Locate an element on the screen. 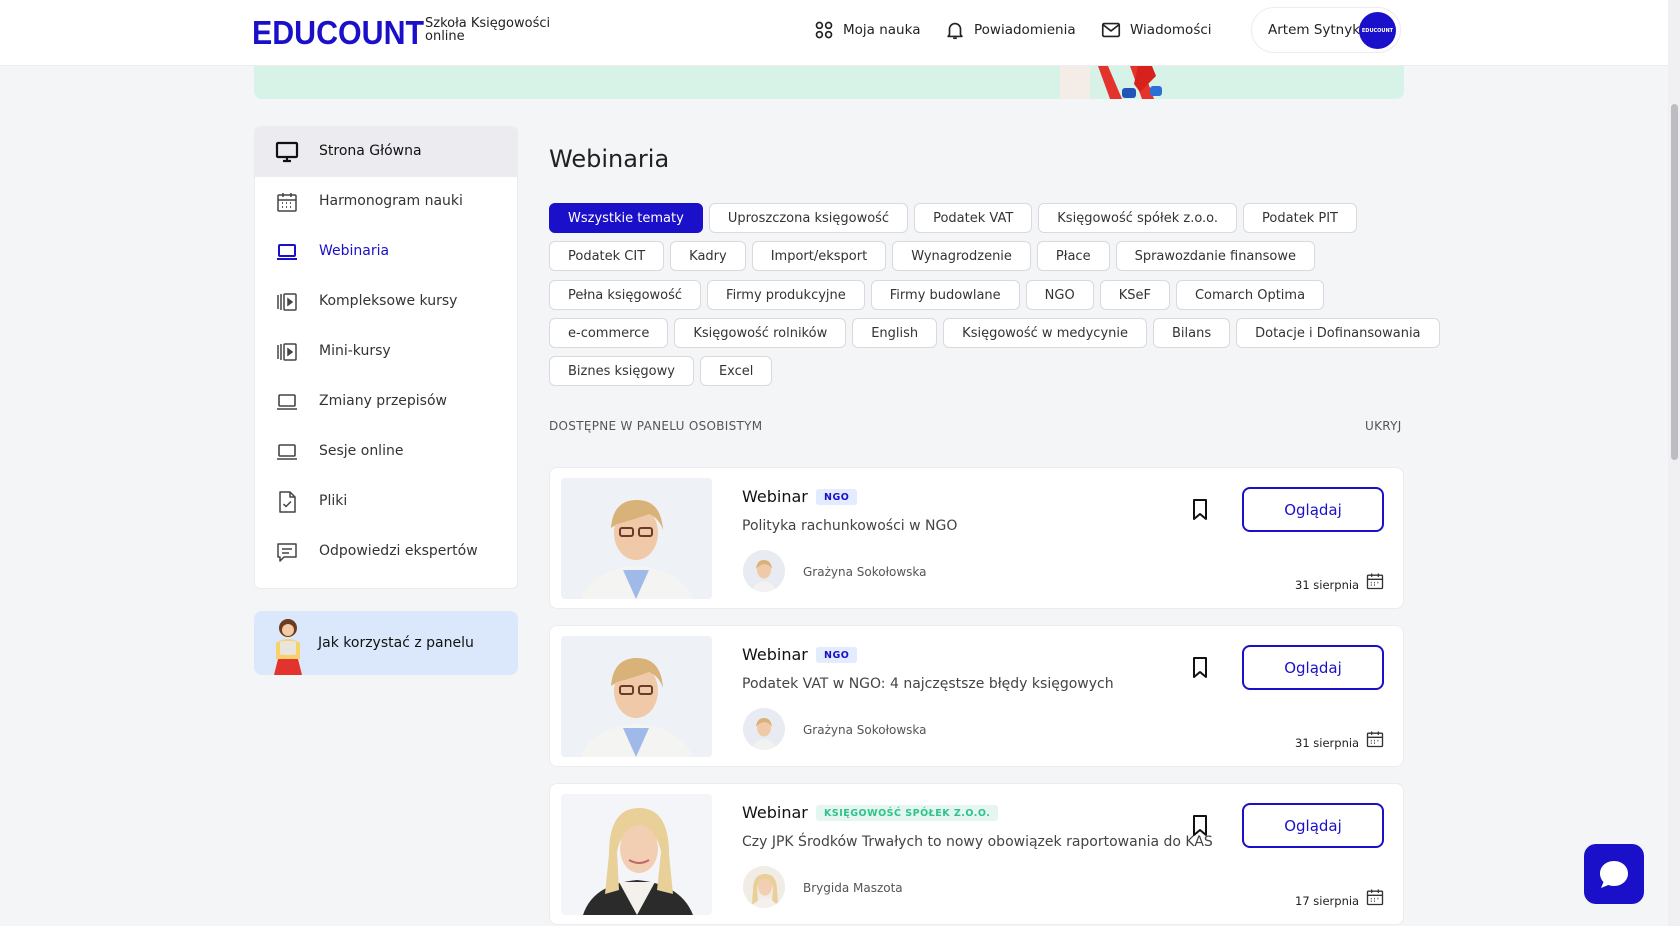 Image resolution: width=1680 pixels, height=926 pixels. logo-subtitle-line2: online is located at coordinates (445, 36).